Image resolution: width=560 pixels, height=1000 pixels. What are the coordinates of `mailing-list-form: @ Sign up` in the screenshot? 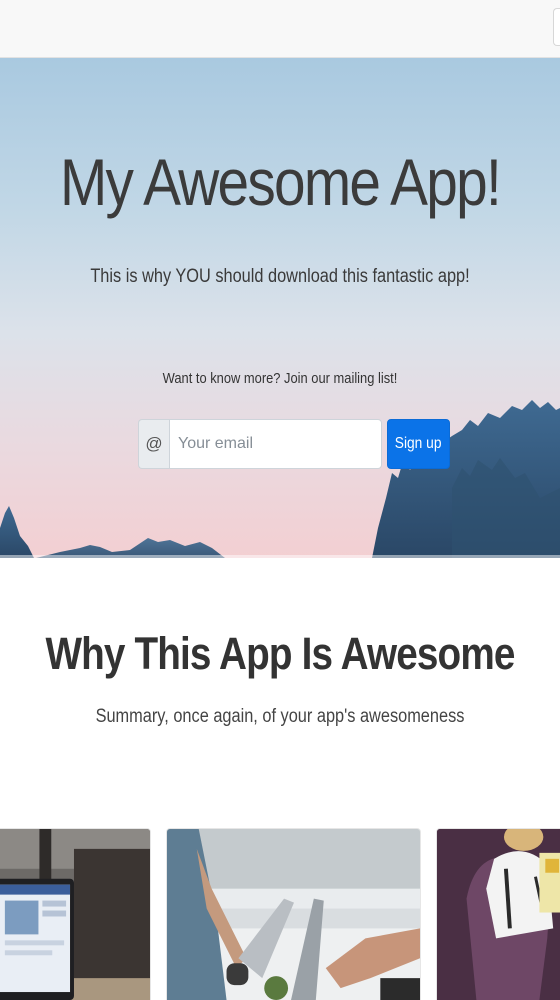 It's located at (294, 444).